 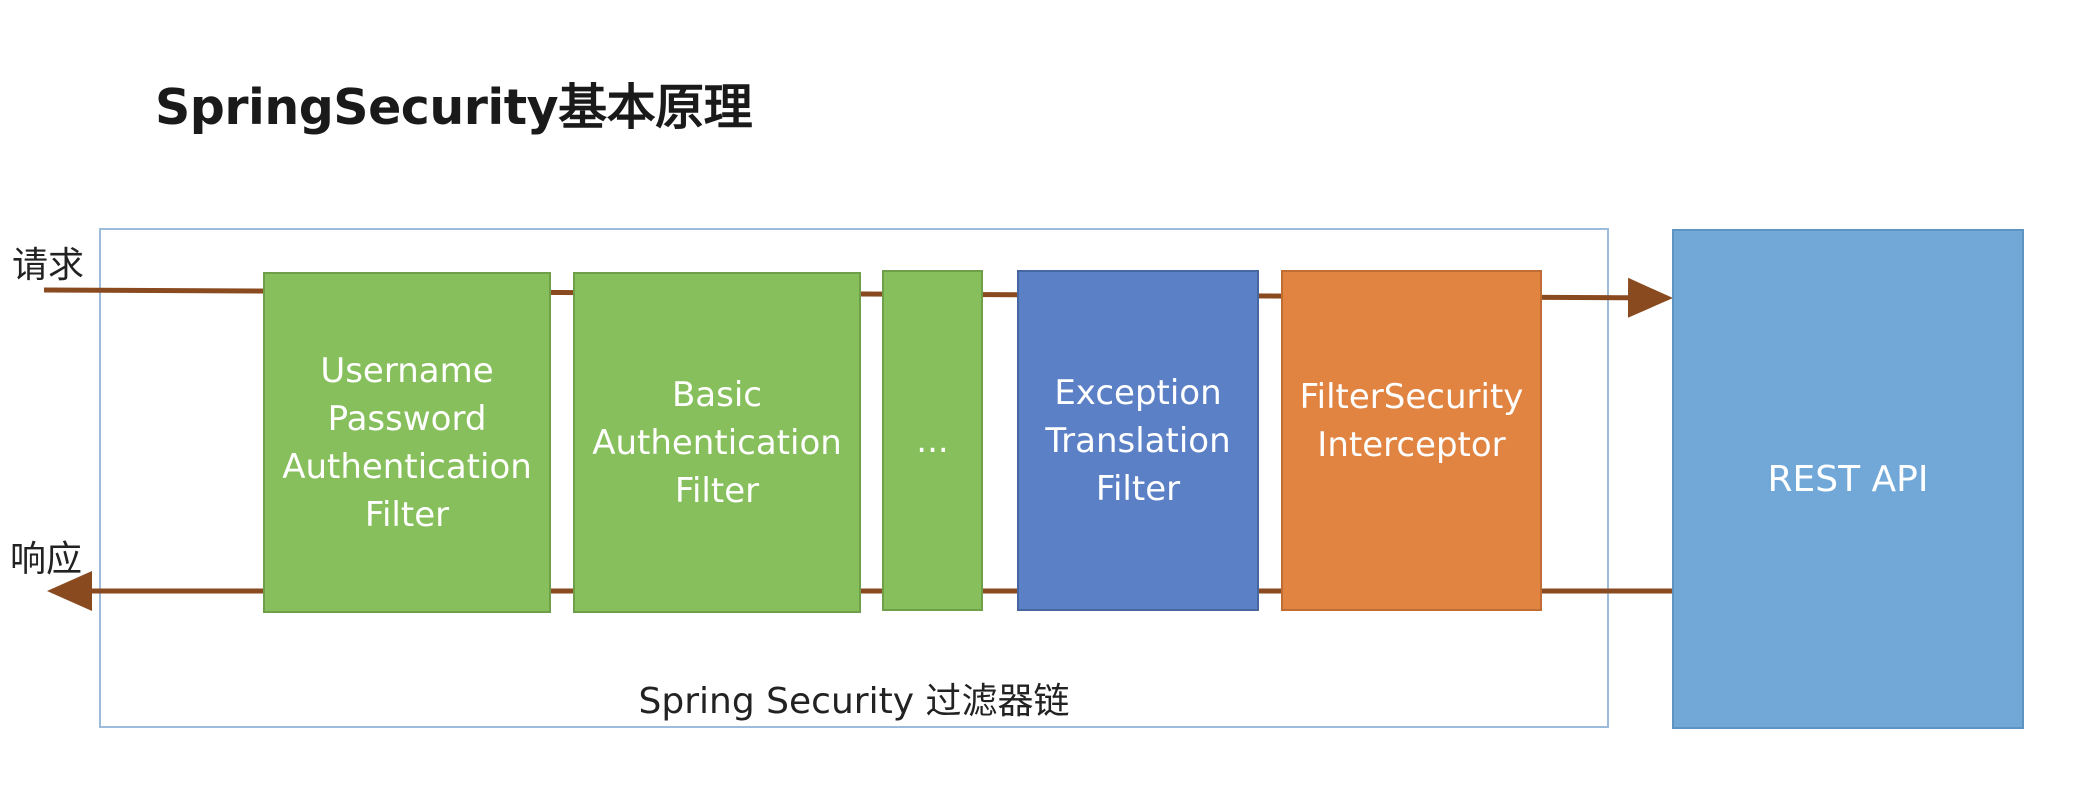 What do you see at coordinates (1848, 479) in the screenshot?
I see `rest-api-box: REST API` at bounding box center [1848, 479].